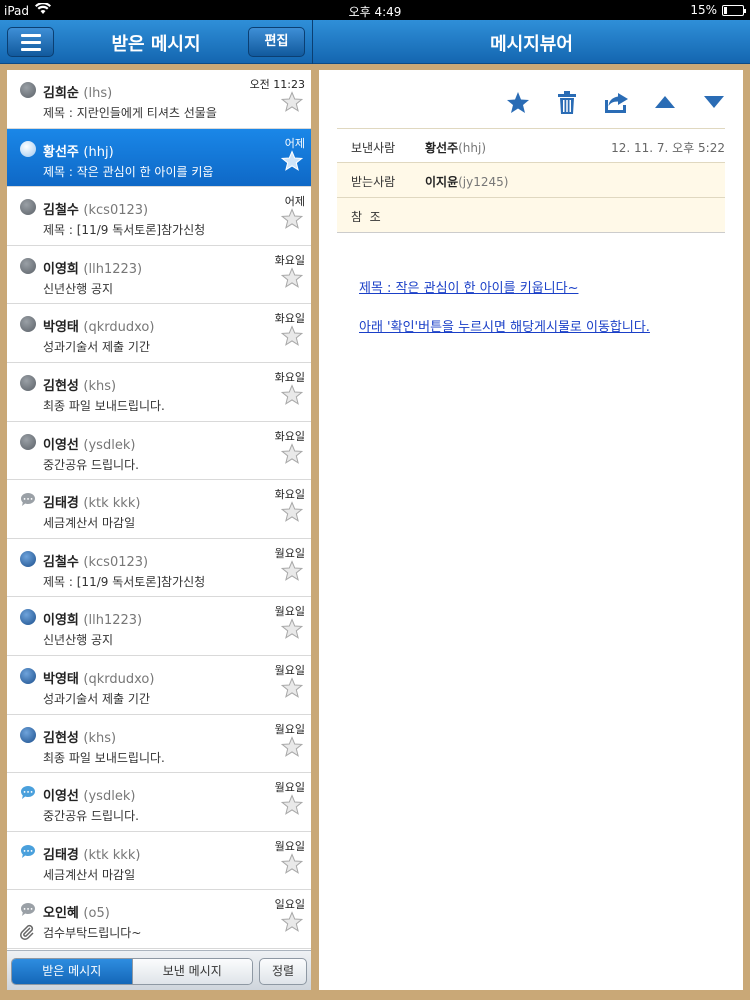  I want to click on sender-uid: (ysdlek), so click(109, 445).